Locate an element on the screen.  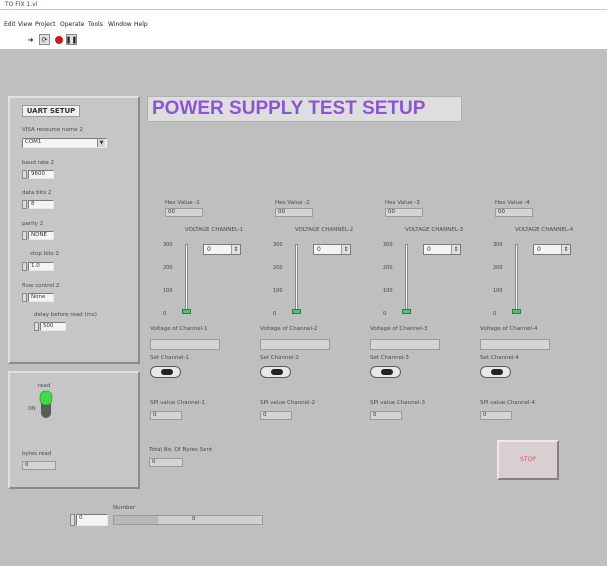
voltage-of-channel-indicator is located at coordinates (295, 344).